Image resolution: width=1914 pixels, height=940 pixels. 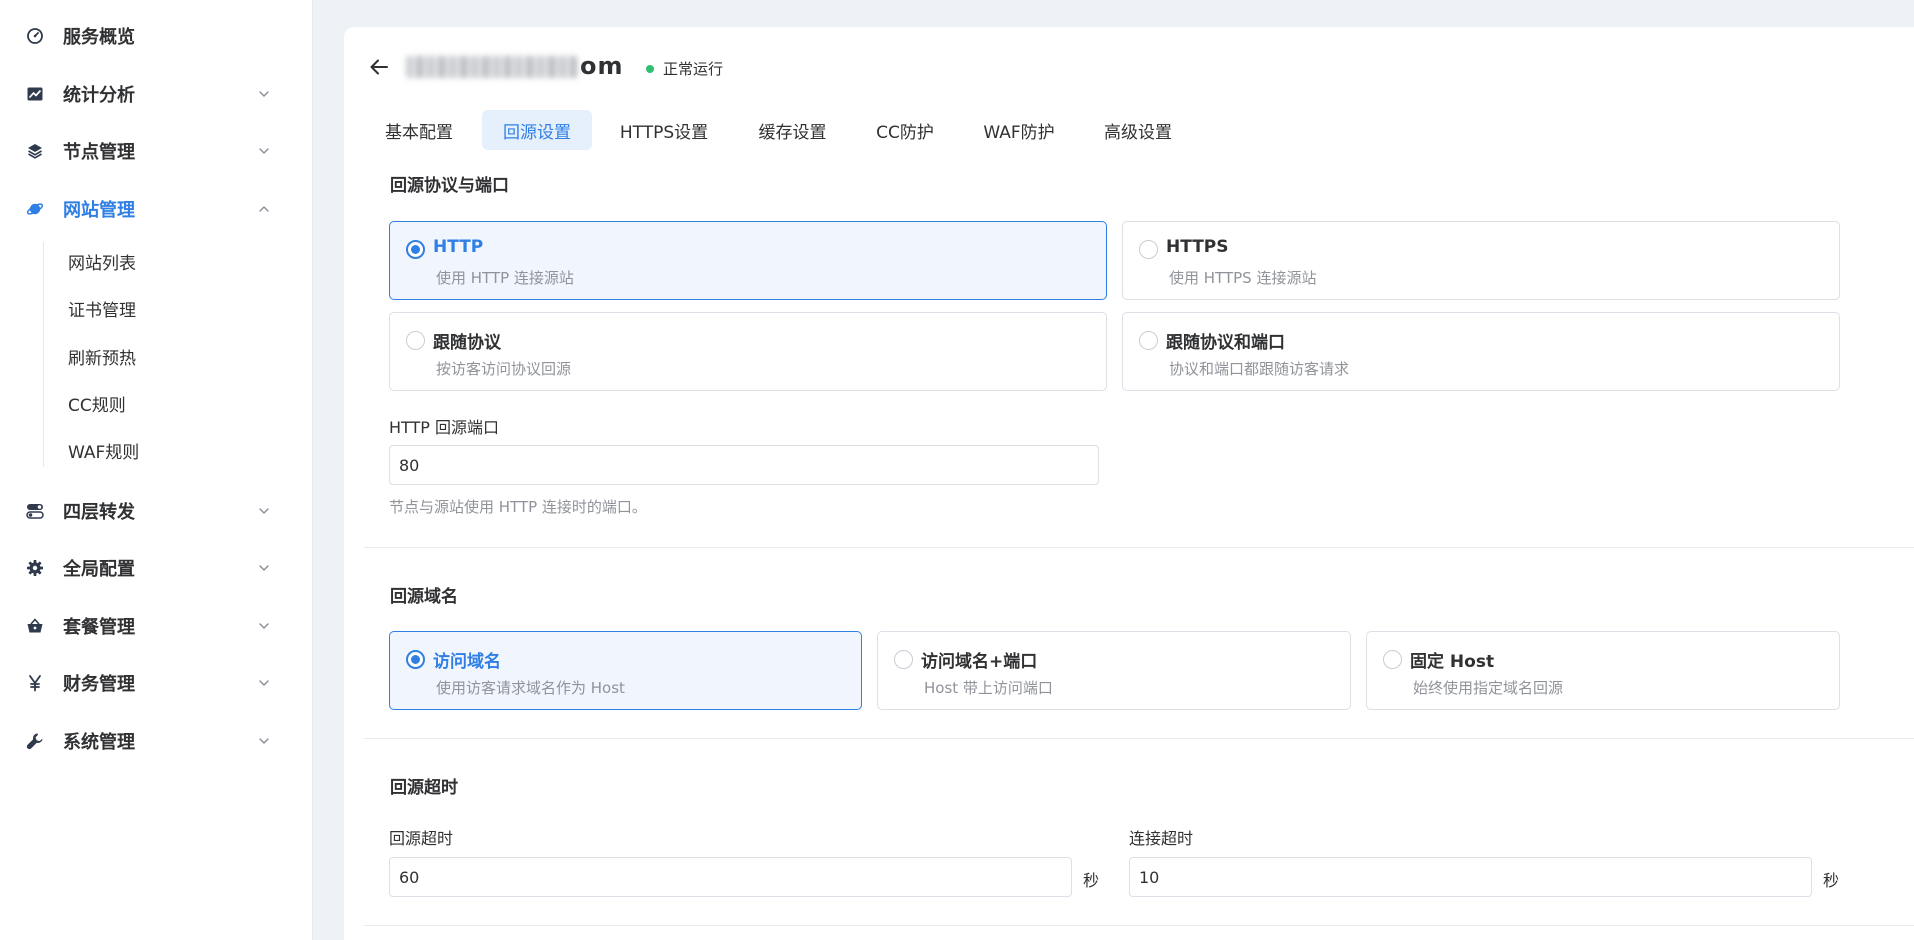 I want to click on protocol-option-follow: 跟随协议 按访客访问协议回源, so click(x=748, y=351).